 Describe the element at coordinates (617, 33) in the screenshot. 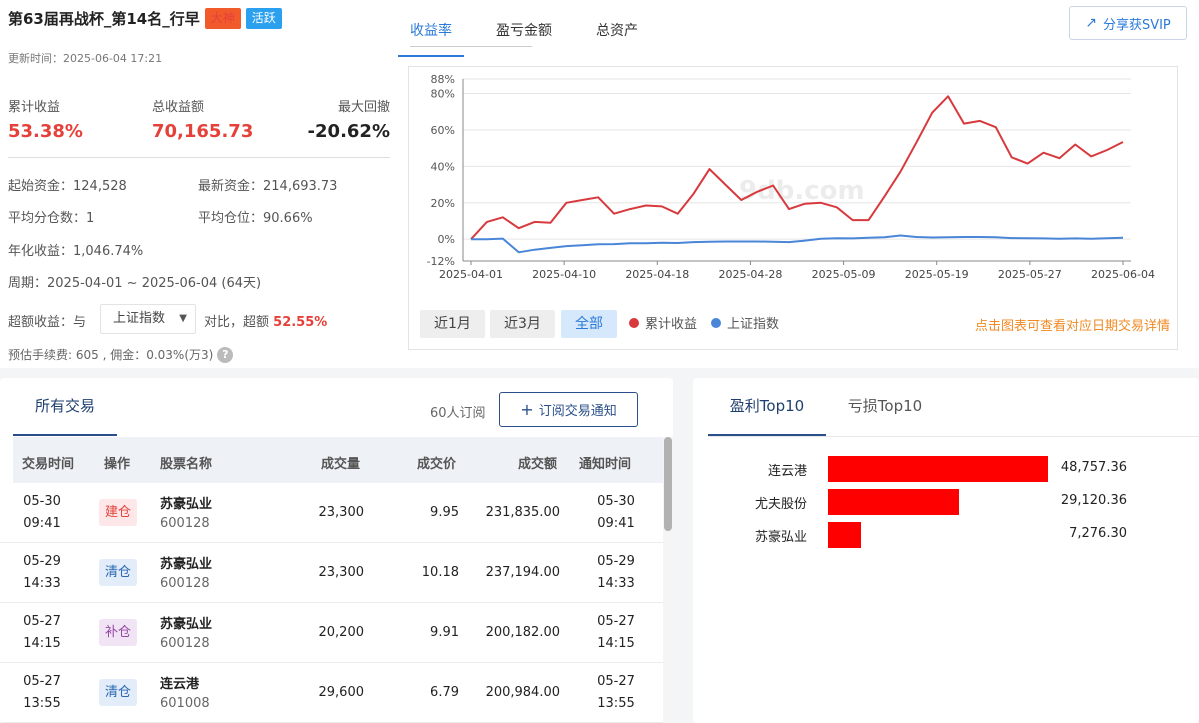

I see `tab-total-assets: 总资产` at that location.